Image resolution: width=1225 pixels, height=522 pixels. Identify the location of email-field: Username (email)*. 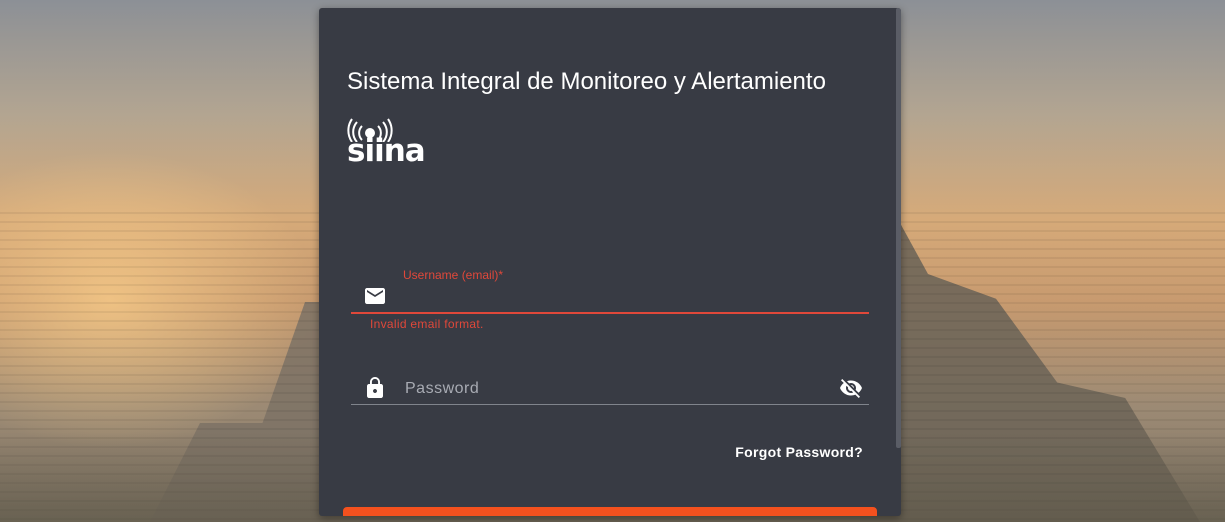
(610, 290).